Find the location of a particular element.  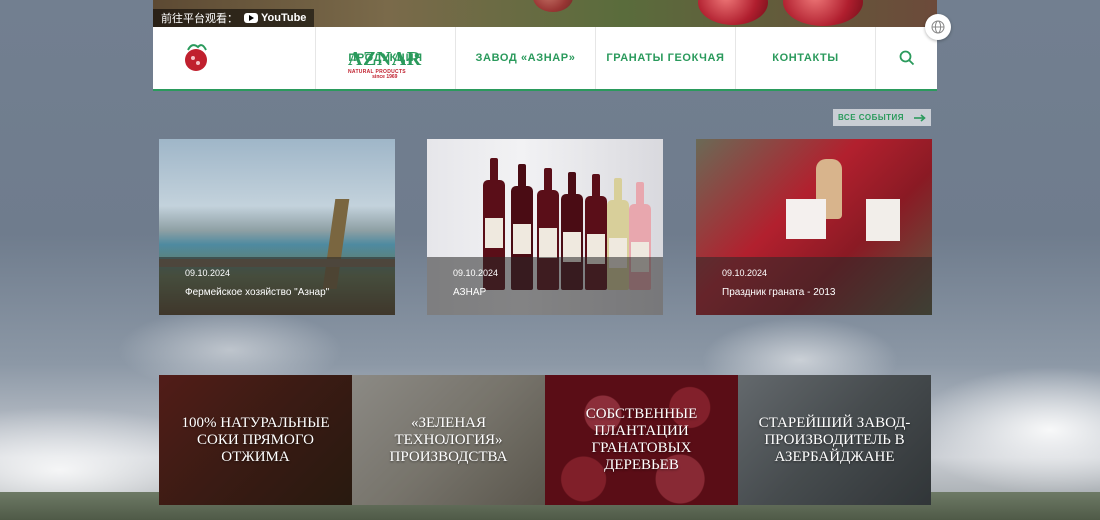

all-events-button: ВСЕ СОБЫТИЯ is located at coordinates (882, 117).